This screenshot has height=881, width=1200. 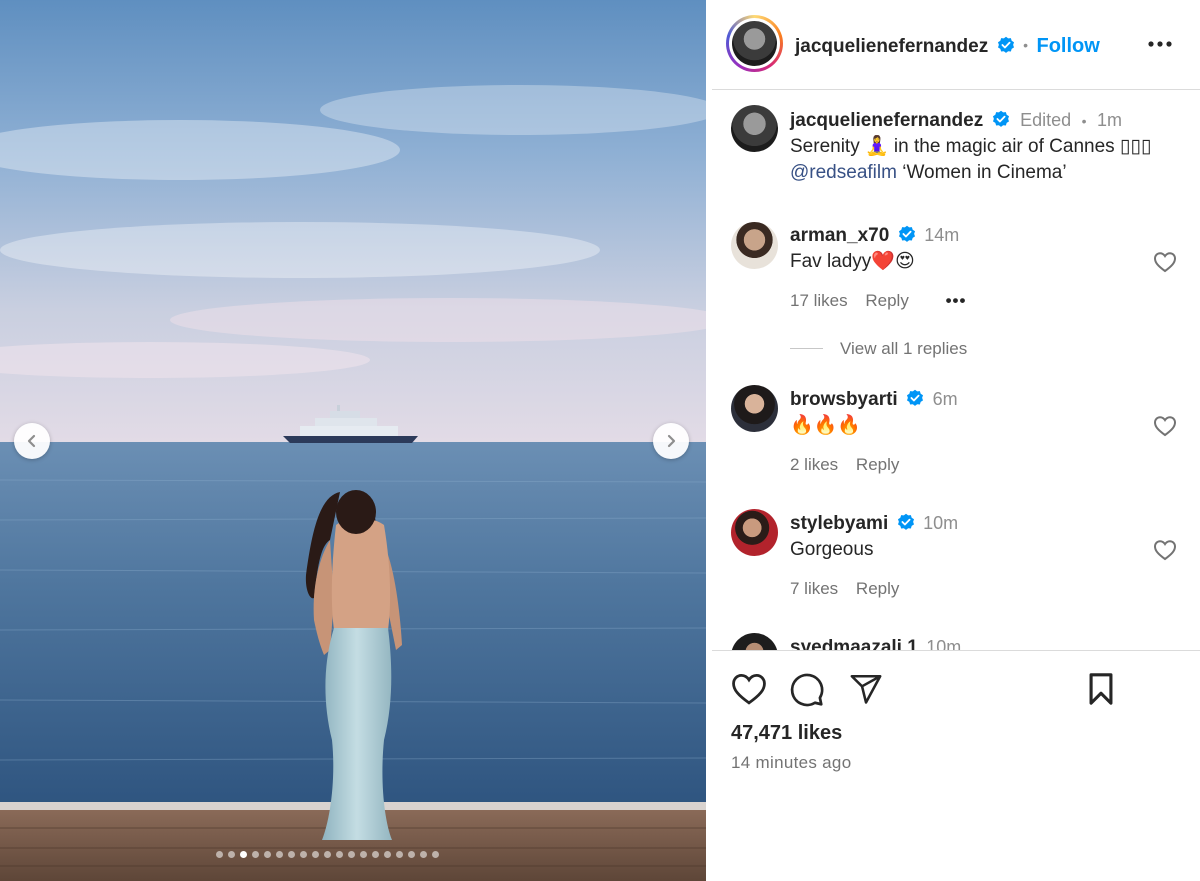 I want to click on comment-likes: 17 likes, so click(x=819, y=300).